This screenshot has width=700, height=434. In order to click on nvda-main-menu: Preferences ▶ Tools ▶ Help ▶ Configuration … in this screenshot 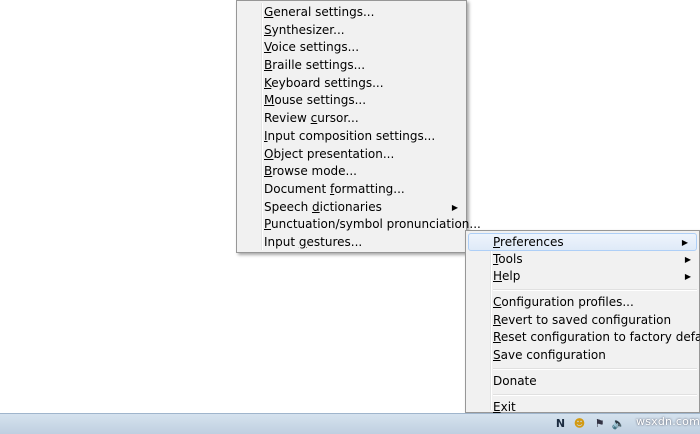, I will do `click(582, 322)`.